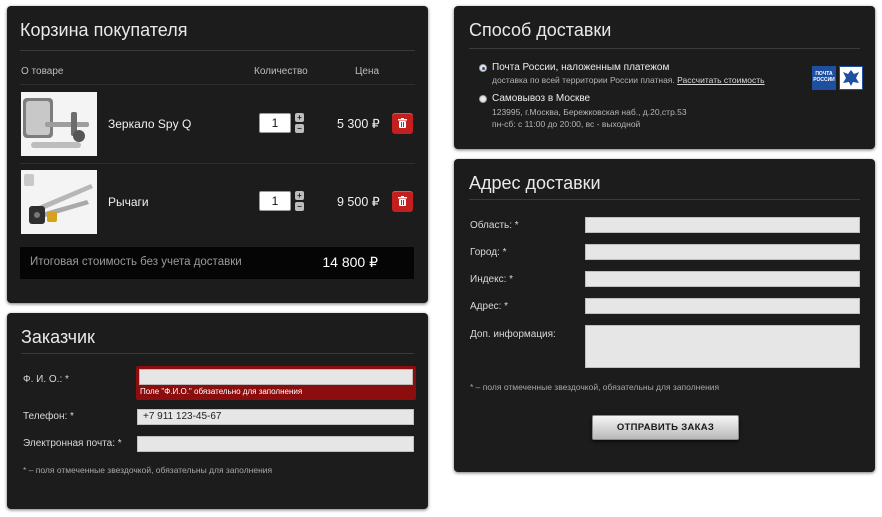 The width and height of the screenshot is (882, 517). What do you see at coordinates (566, 124) in the screenshot?
I see `option-pickup-hours: пн-сб: с 11:00 до 20:00, вс - выходной` at bounding box center [566, 124].